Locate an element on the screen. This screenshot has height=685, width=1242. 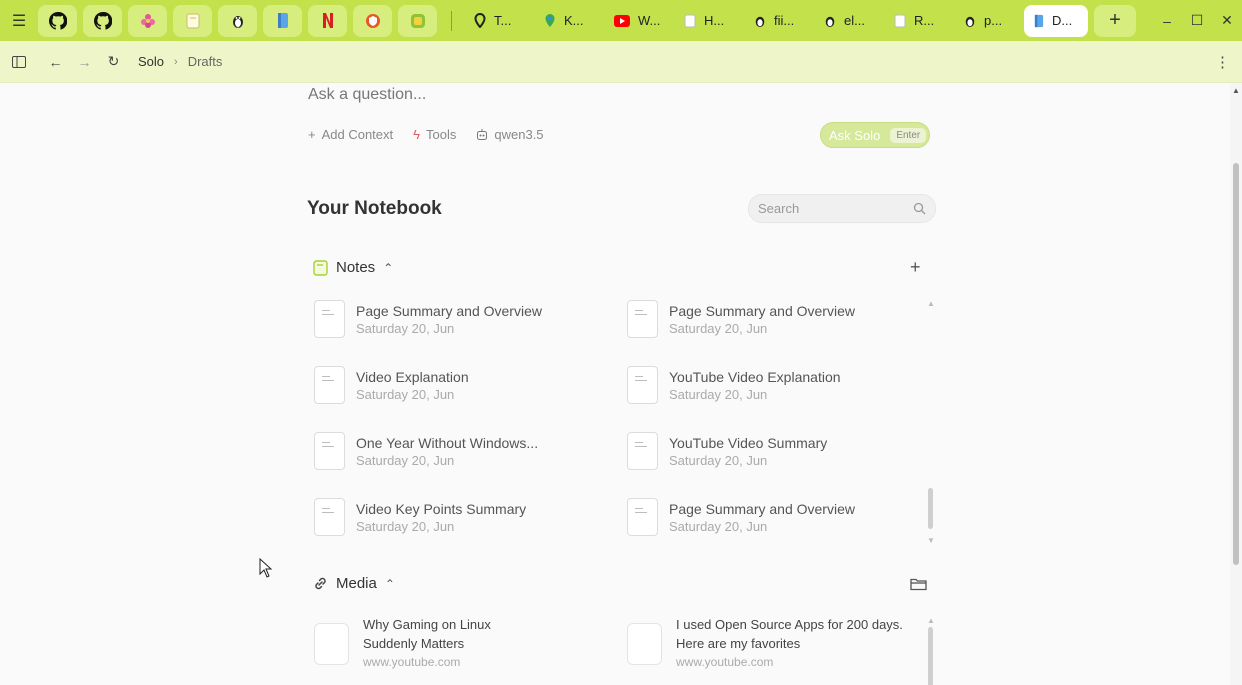
notebook-search is located at coordinates (842, 208).